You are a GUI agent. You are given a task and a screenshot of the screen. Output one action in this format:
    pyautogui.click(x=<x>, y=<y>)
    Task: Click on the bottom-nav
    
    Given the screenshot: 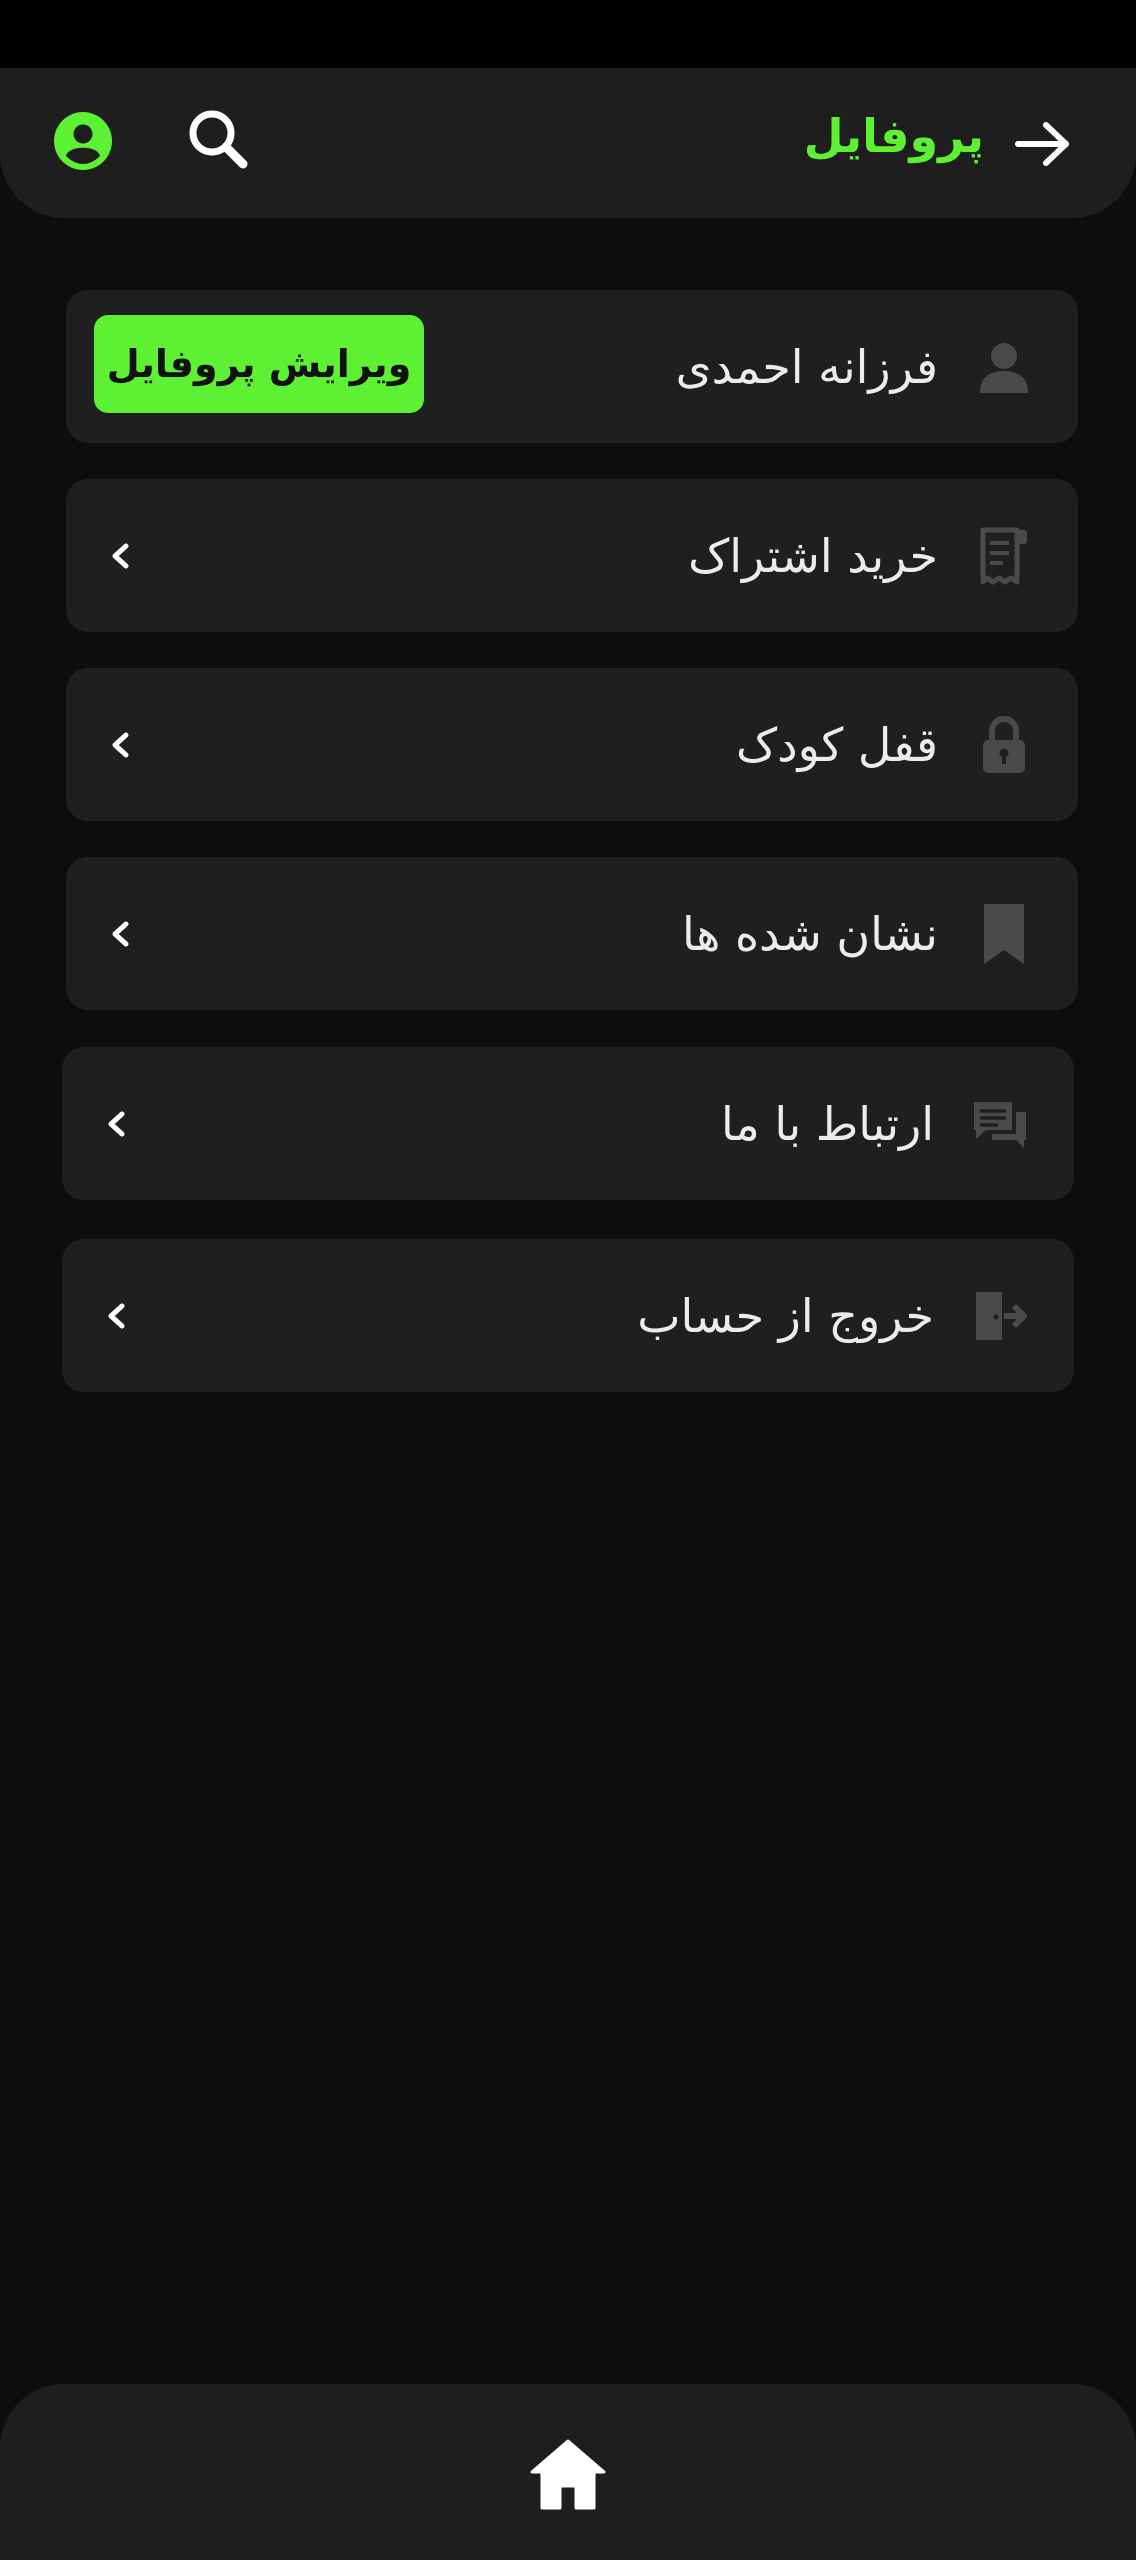 What is the action you would take?
    pyautogui.click(x=568, y=2472)
    